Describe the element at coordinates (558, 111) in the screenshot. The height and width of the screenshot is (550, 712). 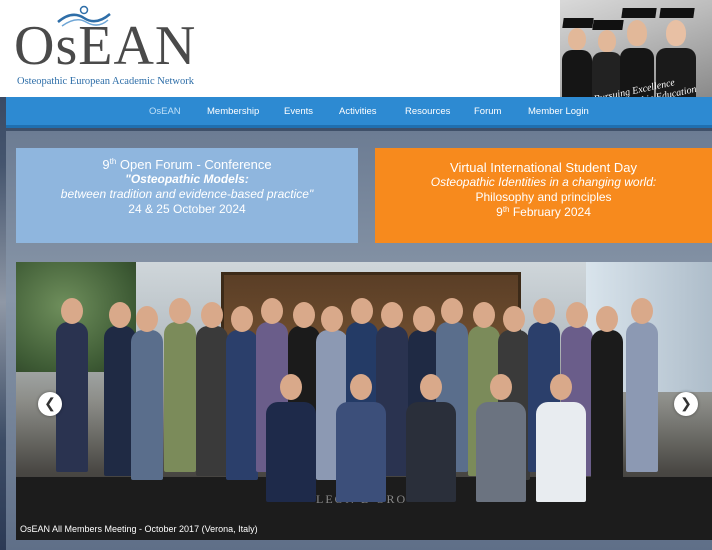
I see `nav-item-member-login: Member Login` at that location.